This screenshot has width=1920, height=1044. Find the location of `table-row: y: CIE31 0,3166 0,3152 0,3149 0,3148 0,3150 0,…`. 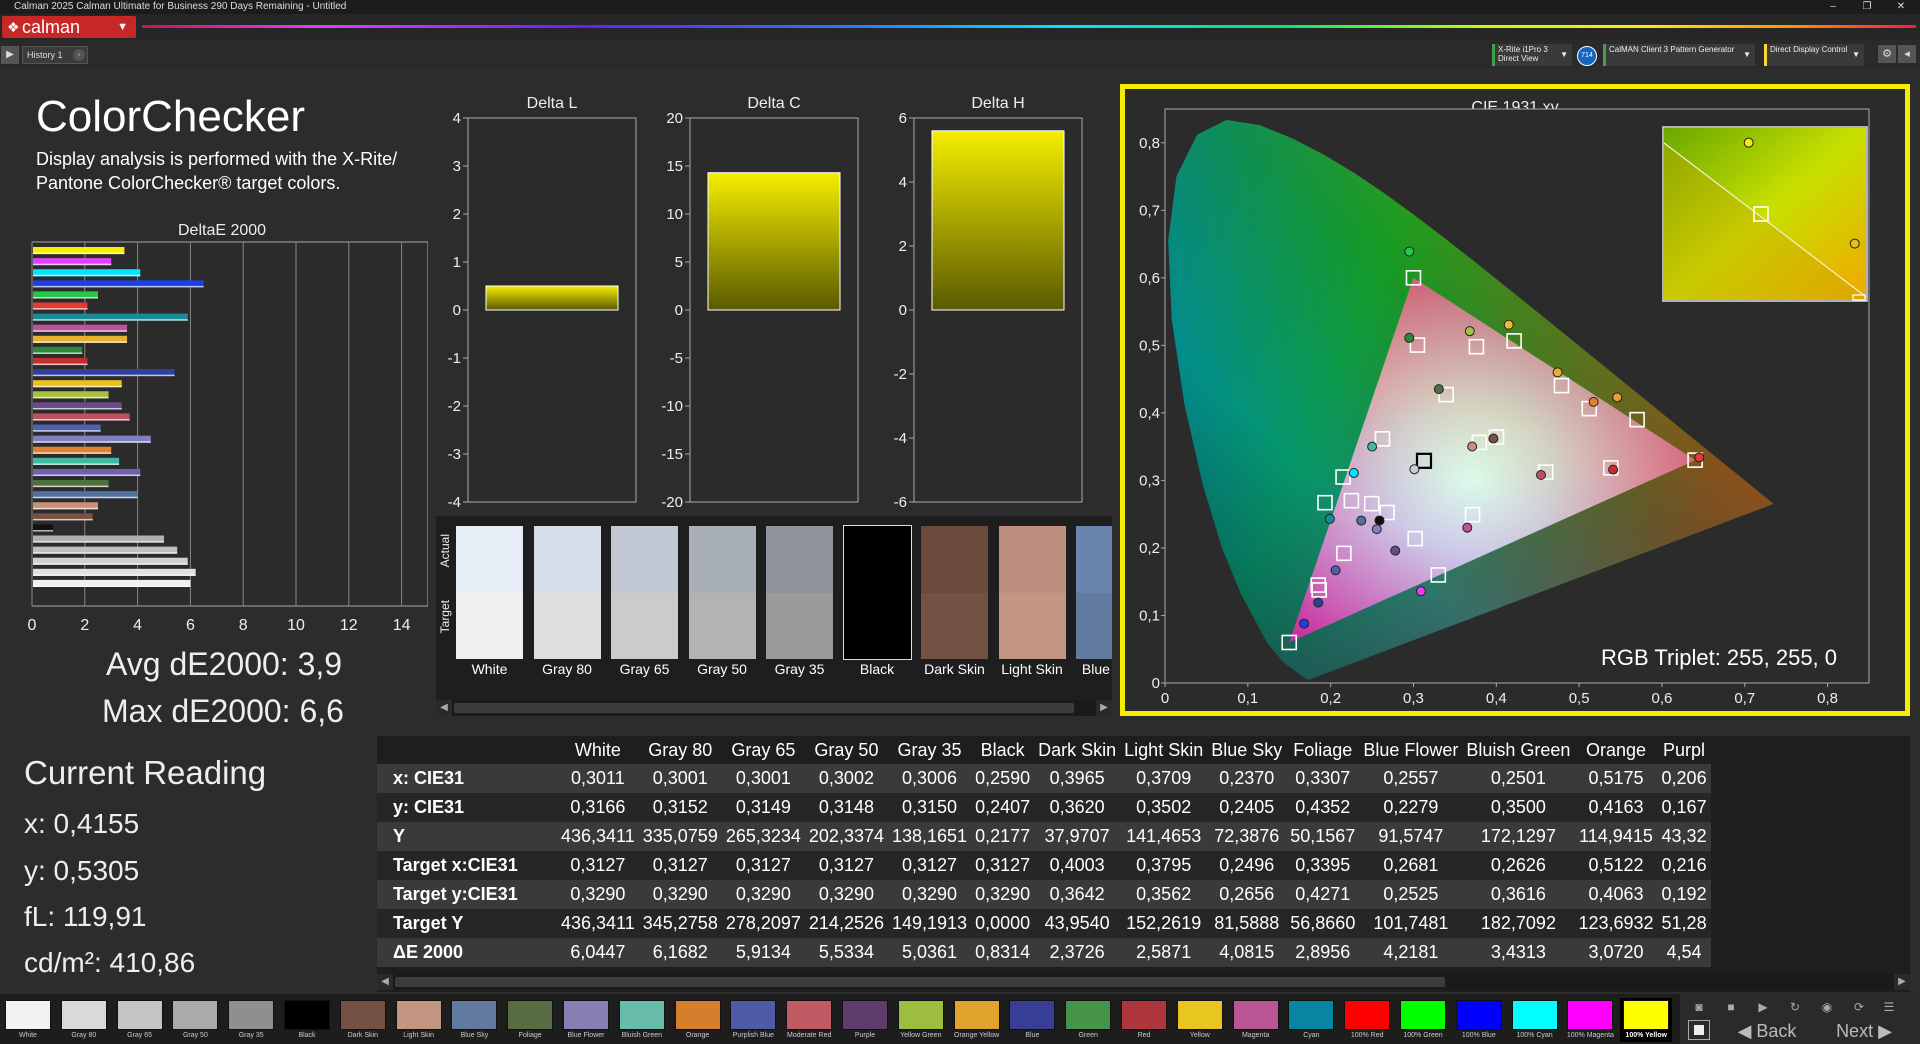

table-row: y: CIE31 0,3166 0,3152 0,3149 0,3148 0,3150 0,… is located at coordinates (1044, 807).